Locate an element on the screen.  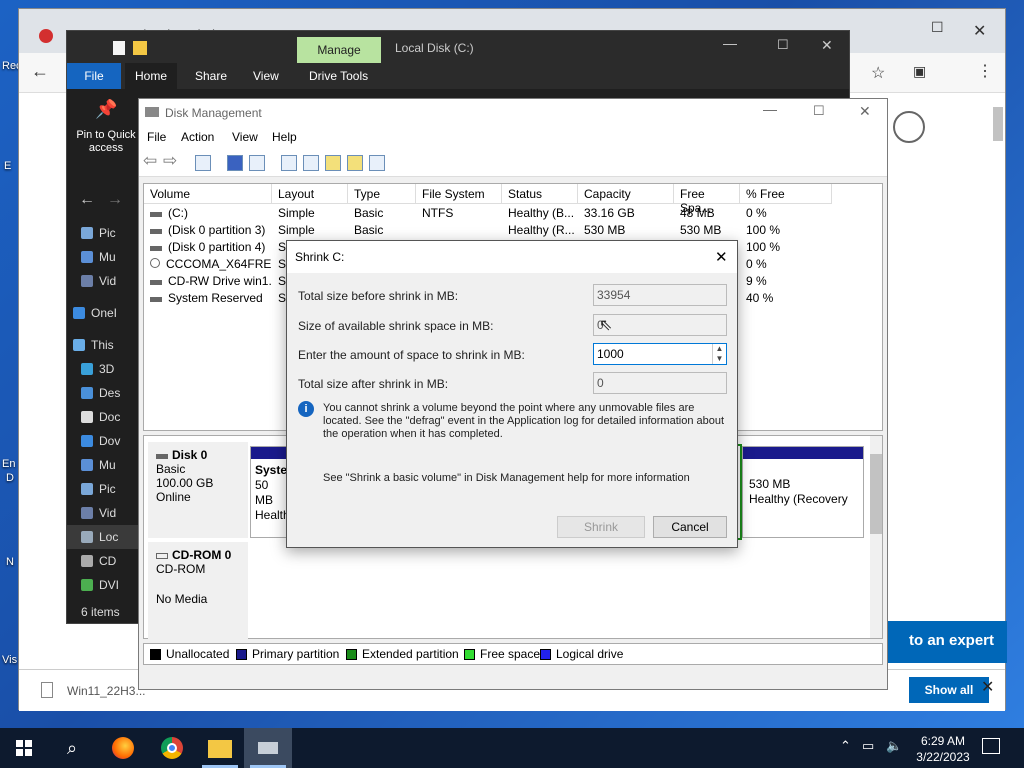
list-view-icon is located at coordinates (203, 163).